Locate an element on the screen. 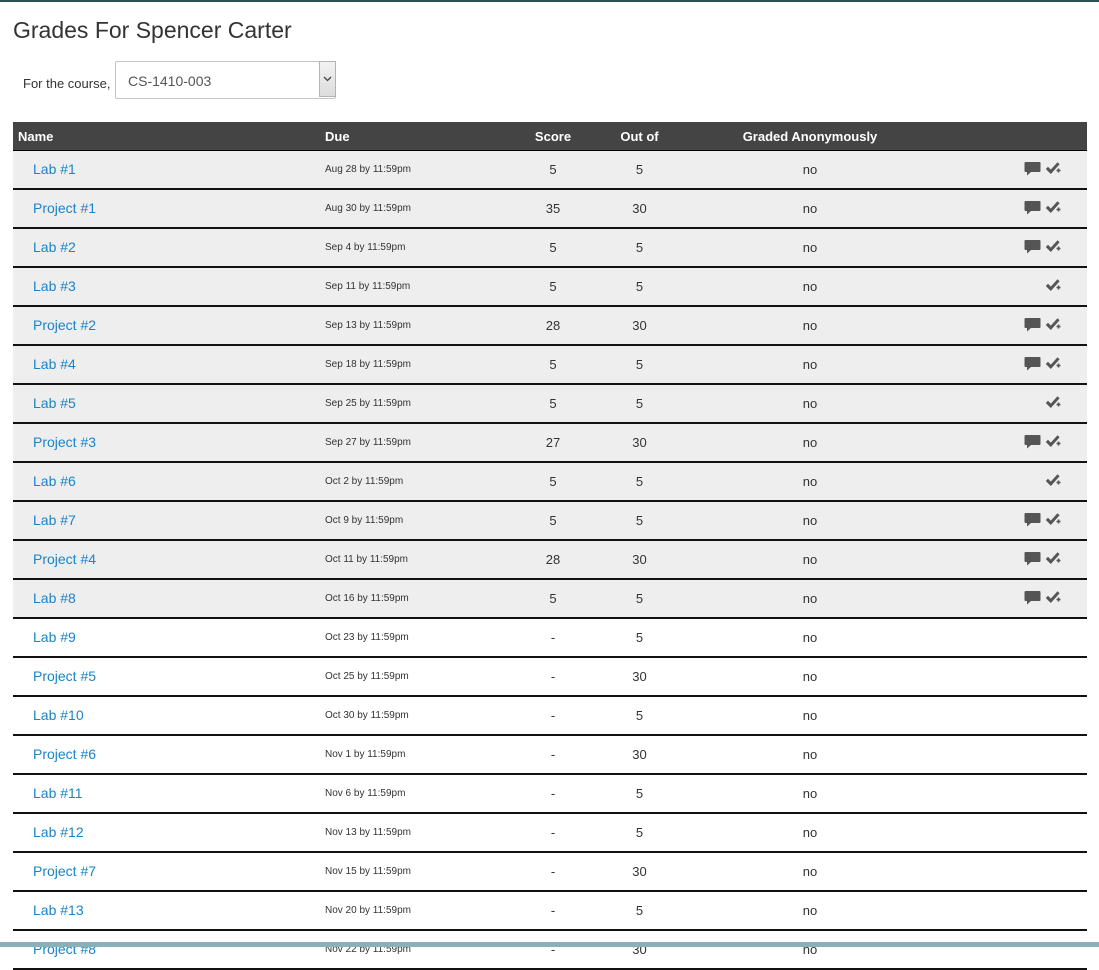  header-name: Name is located at coordinates (168, 136).